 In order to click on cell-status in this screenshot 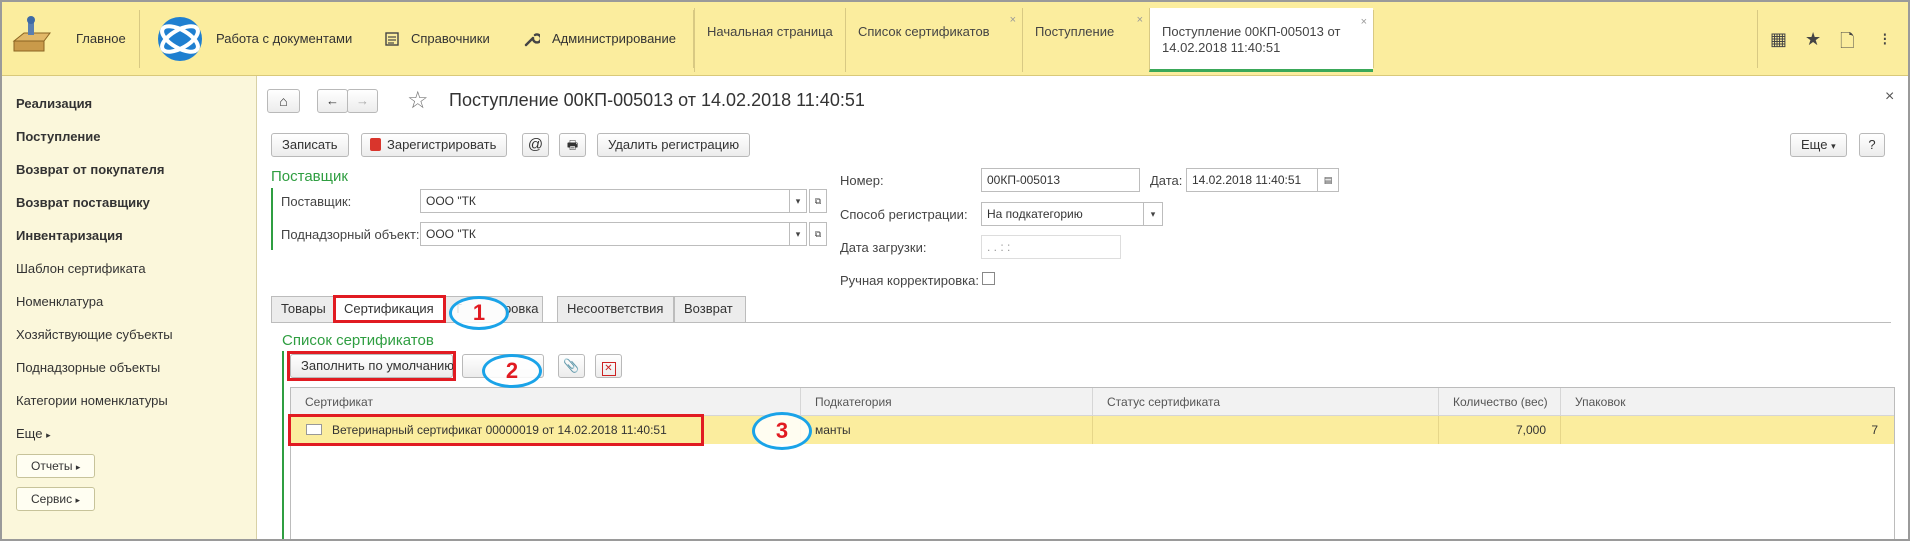, I will do `click(1266, 430)`.